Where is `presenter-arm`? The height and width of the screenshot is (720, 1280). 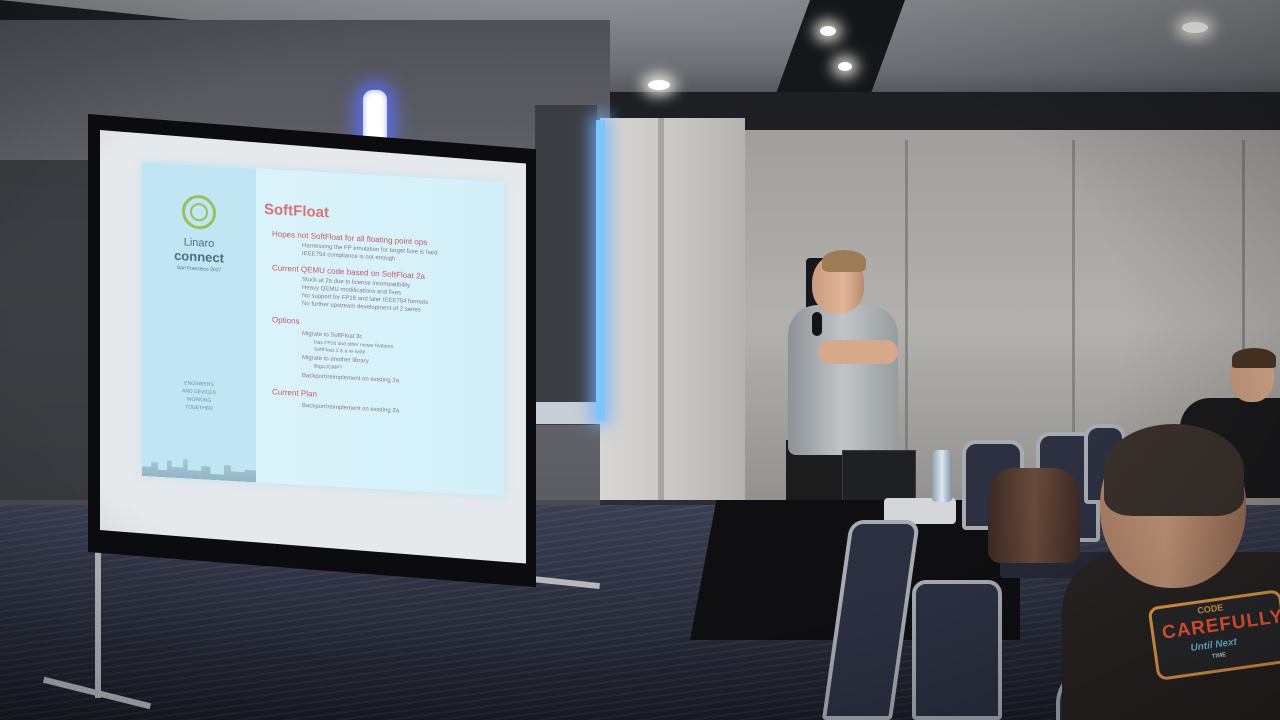 presenter-arm is located at coordinates (858, 352).